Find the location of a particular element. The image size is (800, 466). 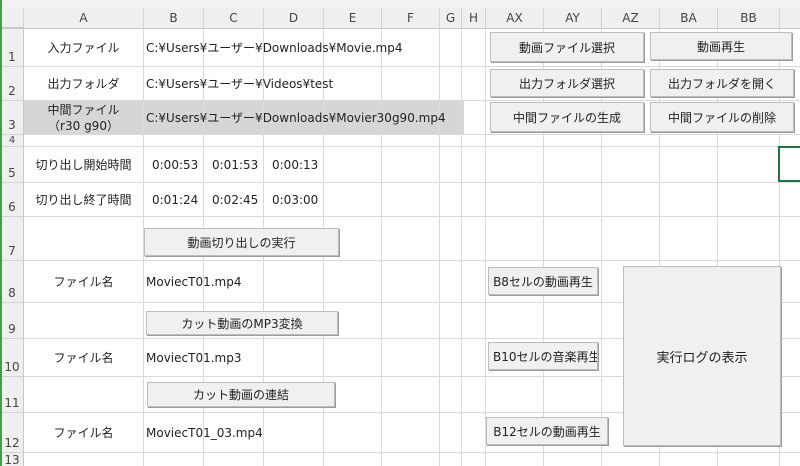

label-cut-start: 切り出し開始時間 is located at coordinates (83, 164).